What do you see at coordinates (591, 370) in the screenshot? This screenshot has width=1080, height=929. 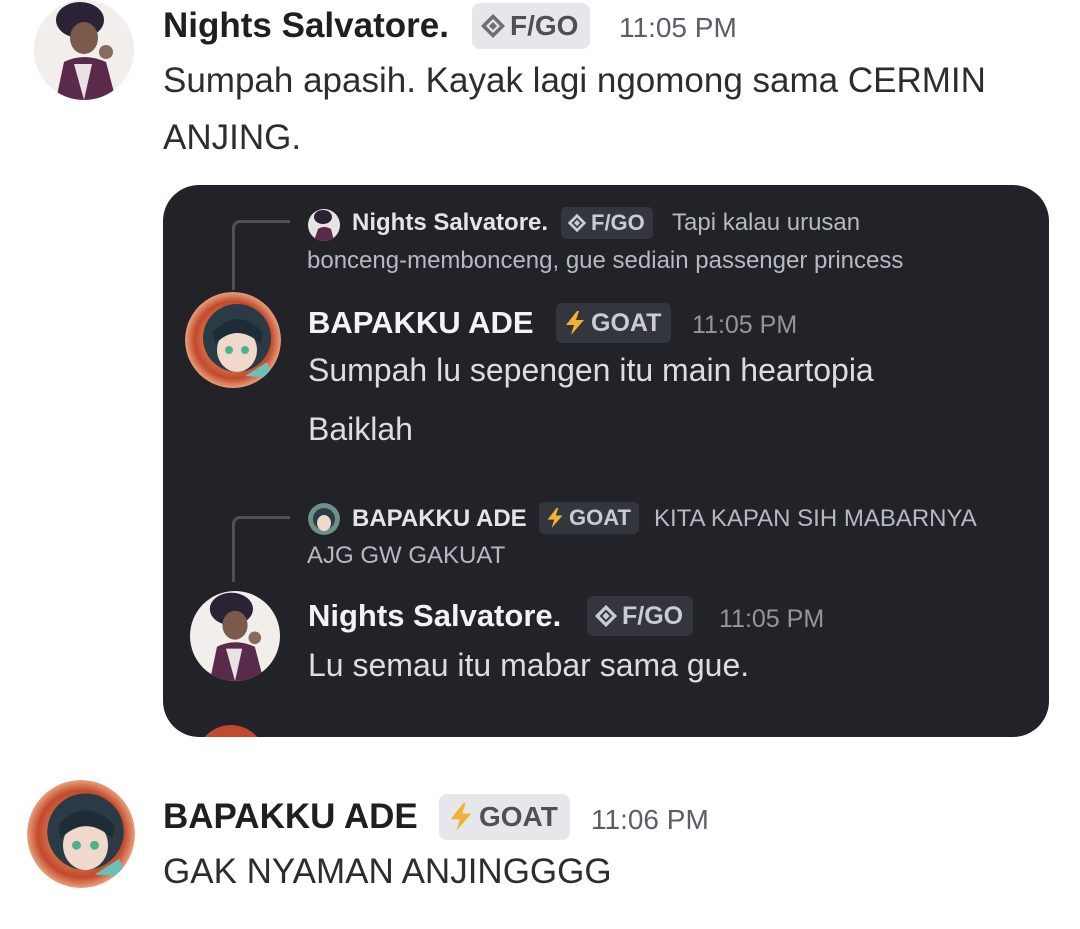 I see `message-text-line: Sumpah lu sepengen itu main heartopia` at bounding box center [591, 370].